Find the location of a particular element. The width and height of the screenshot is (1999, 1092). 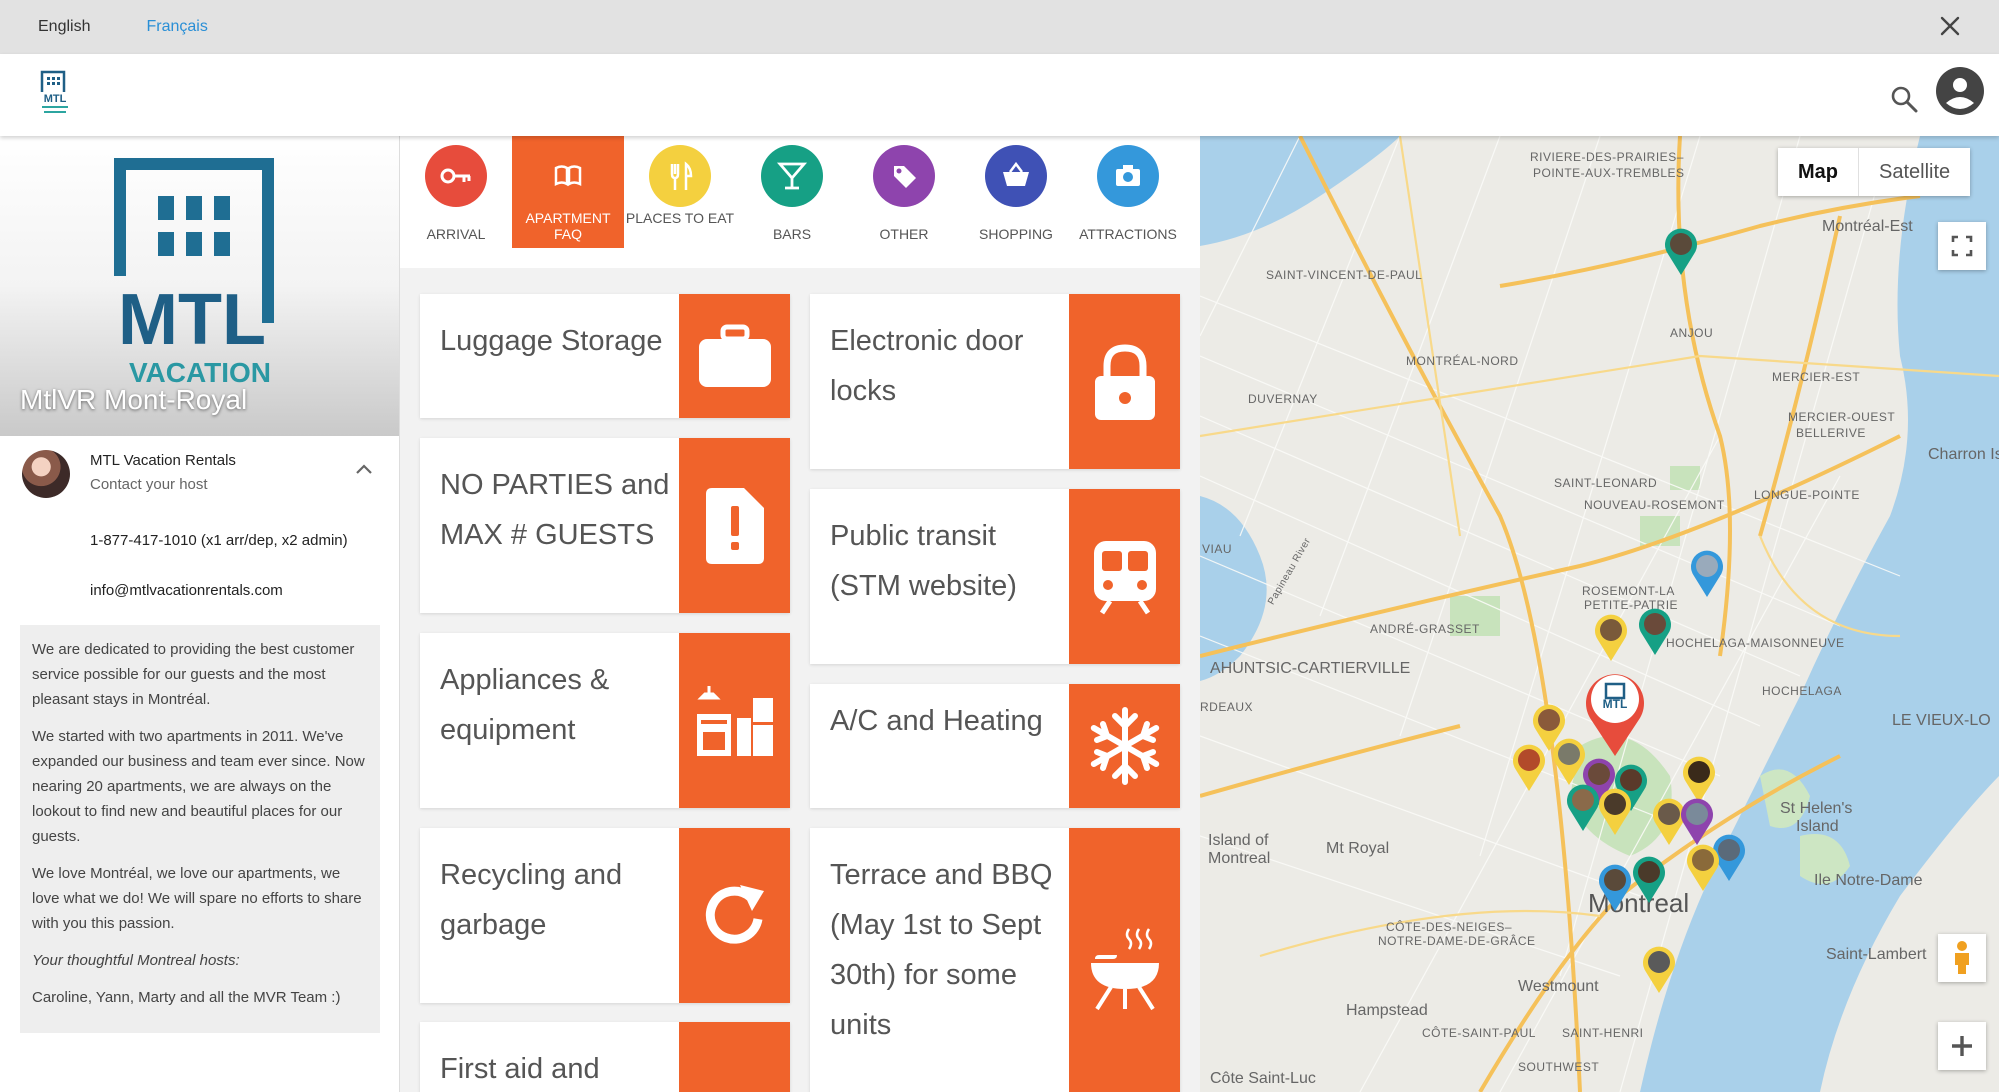

app-header: MTL is located at coordinates (999, 95).